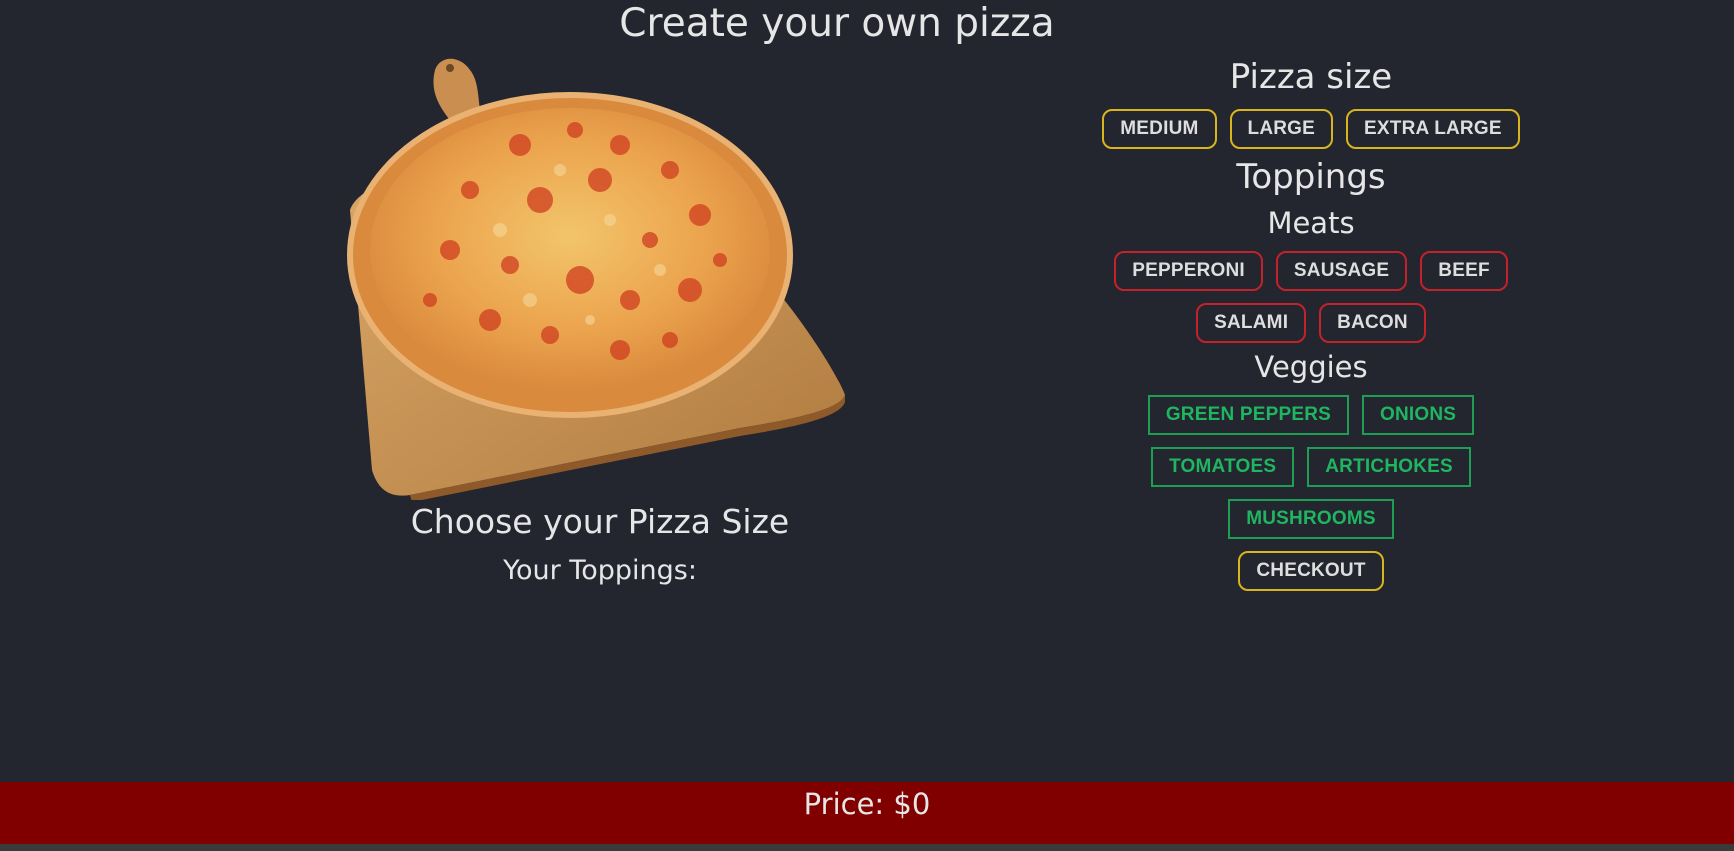 Image resolution: width=1734 pixels, height=851 pixels. Describe the element at coordinates (1464, 271) in the screenshot. I see `topping-beef-button: BEEF` at that location.